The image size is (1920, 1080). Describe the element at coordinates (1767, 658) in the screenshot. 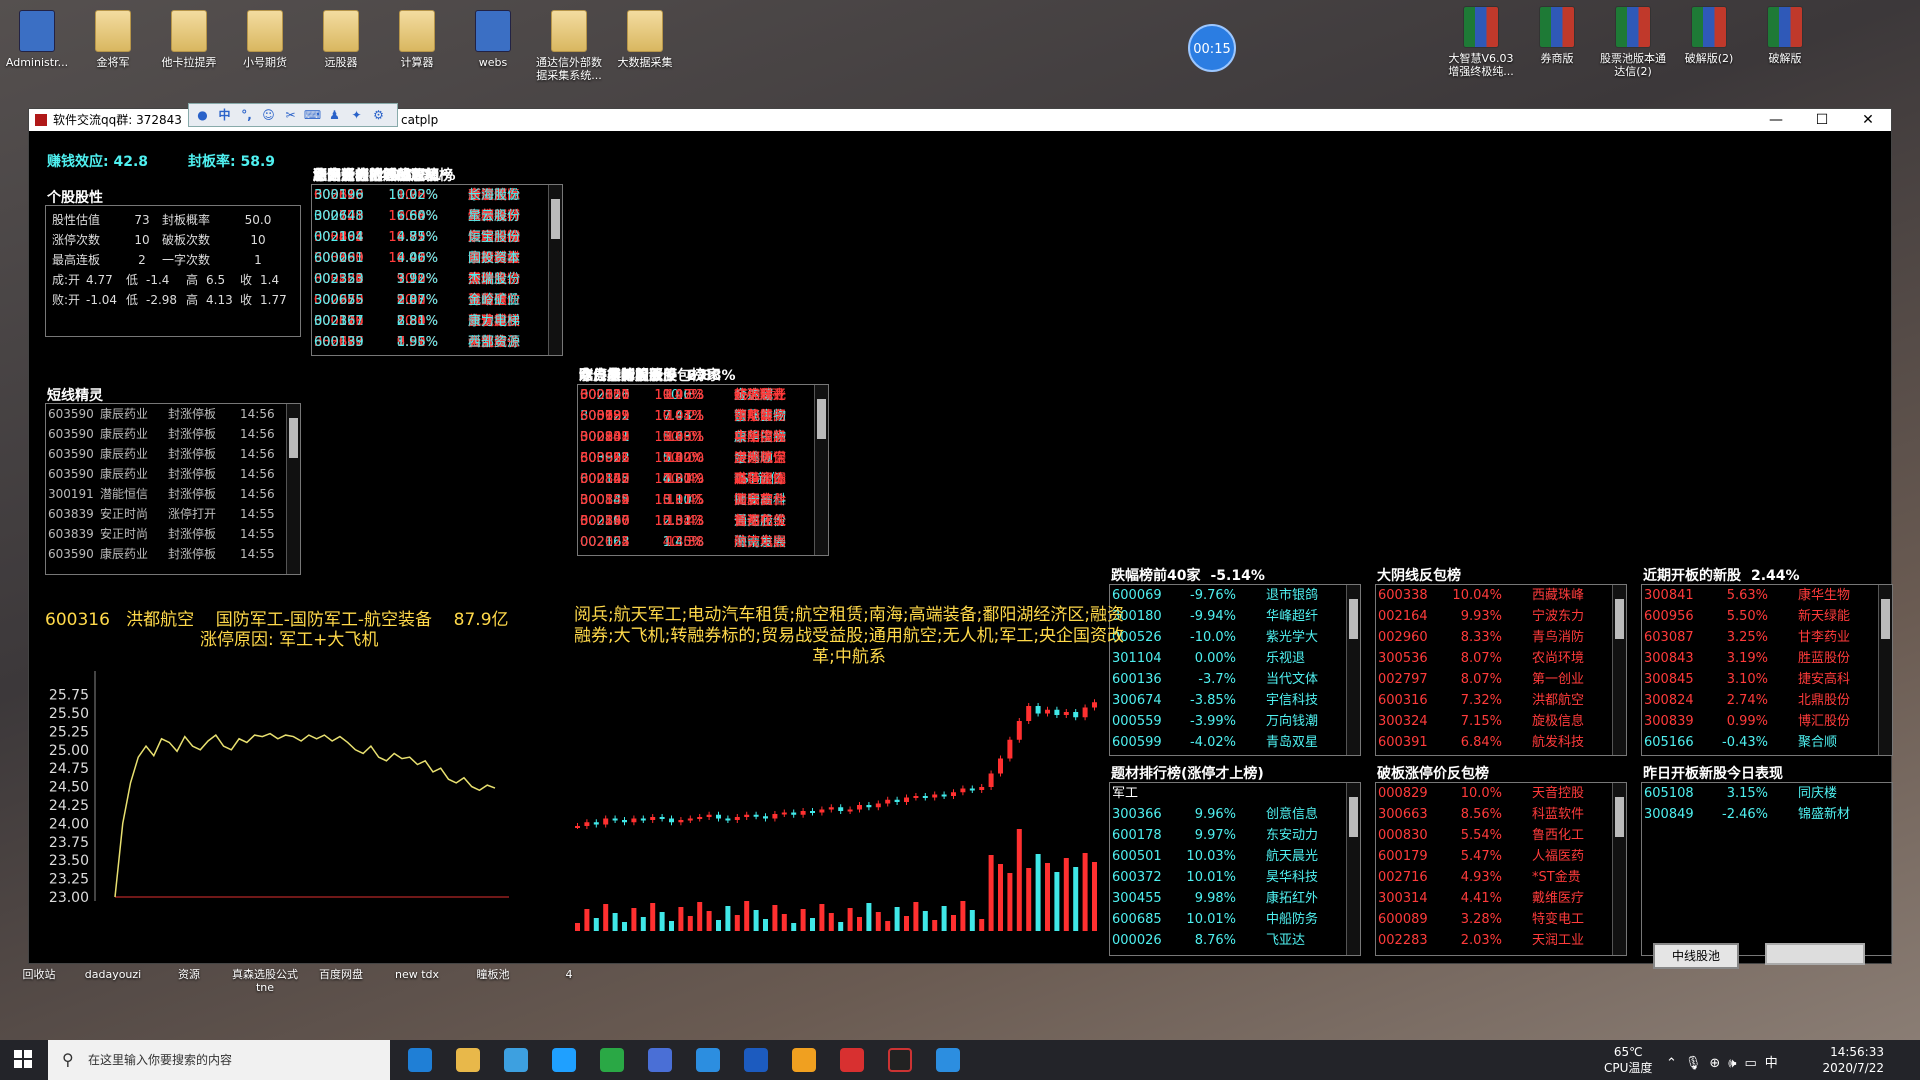

I see `table-row: 300843 3.19% 胜蓝股份` at that location.